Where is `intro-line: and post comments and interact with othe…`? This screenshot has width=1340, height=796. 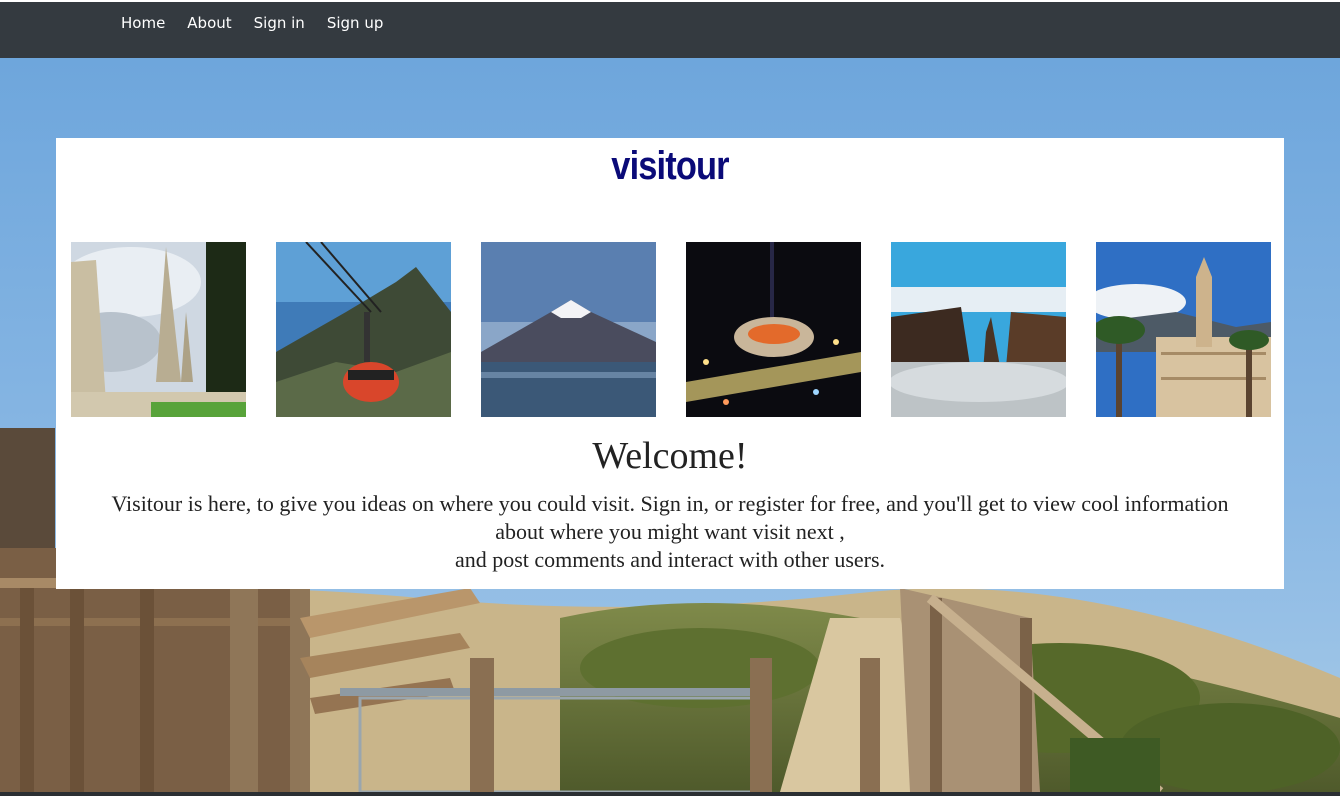
intro-line: and post comments and interact with othe… is located at coordinates (670, 559).